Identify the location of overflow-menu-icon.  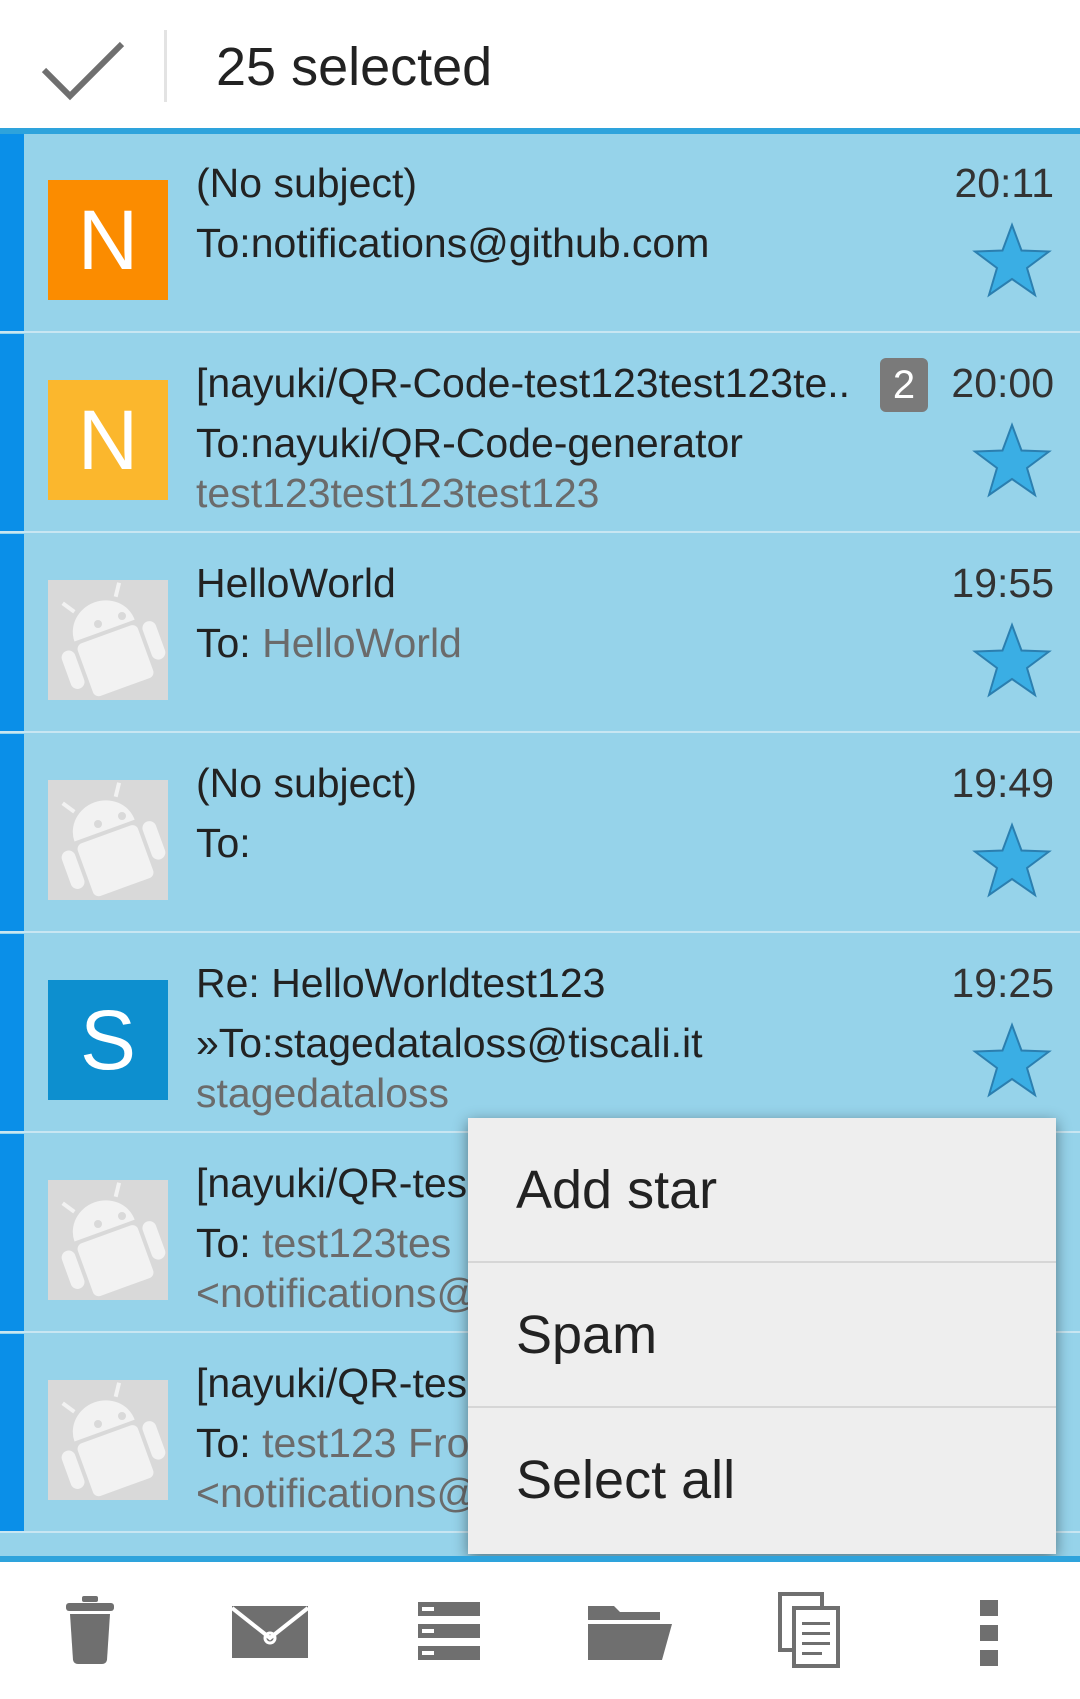
(989, 1633).